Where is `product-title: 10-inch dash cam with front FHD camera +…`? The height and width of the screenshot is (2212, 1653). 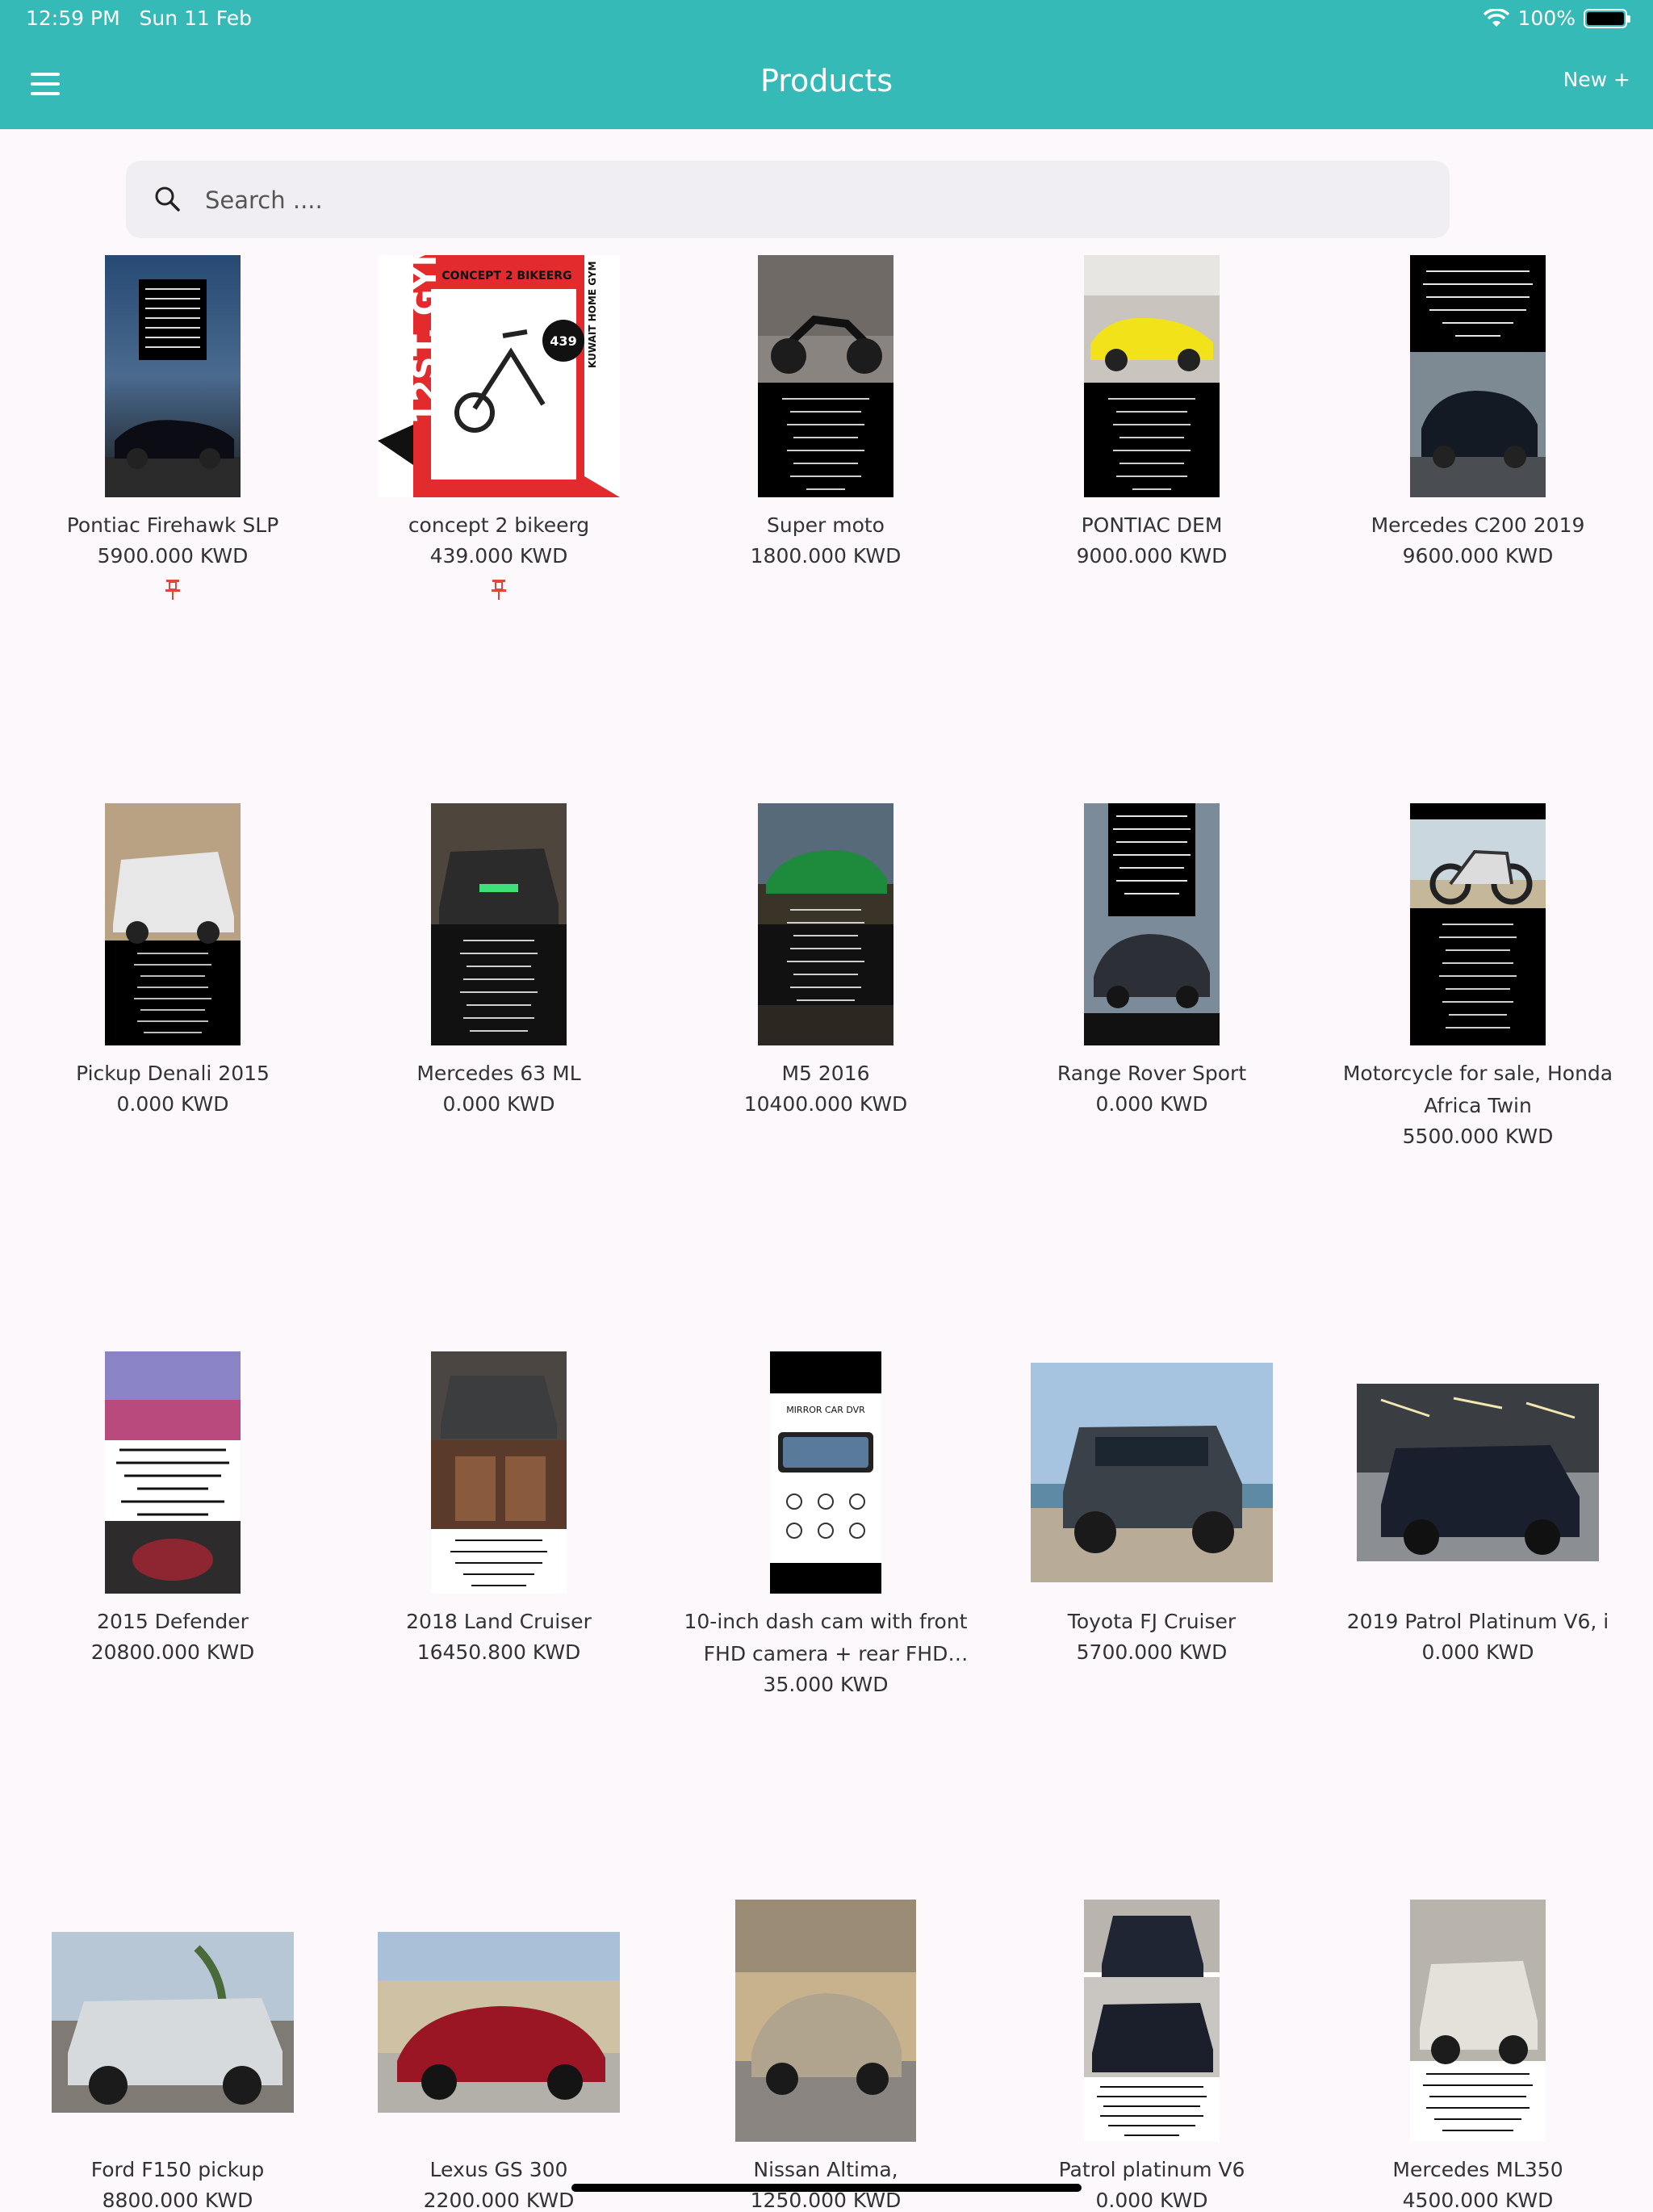 product-title: 10-inch dash cam with front FHD camera +… is located at coordinates (826, 1637).